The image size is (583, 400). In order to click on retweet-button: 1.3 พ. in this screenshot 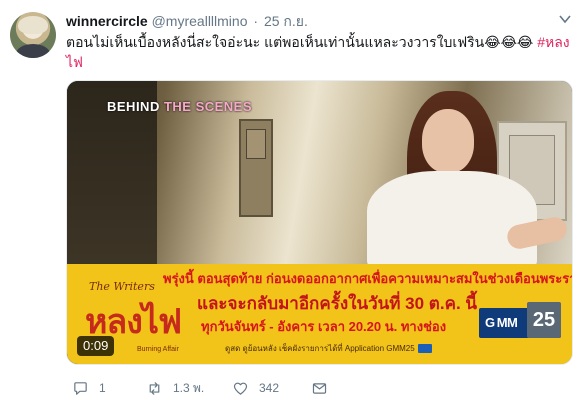, I will do `click(175, 388)`.